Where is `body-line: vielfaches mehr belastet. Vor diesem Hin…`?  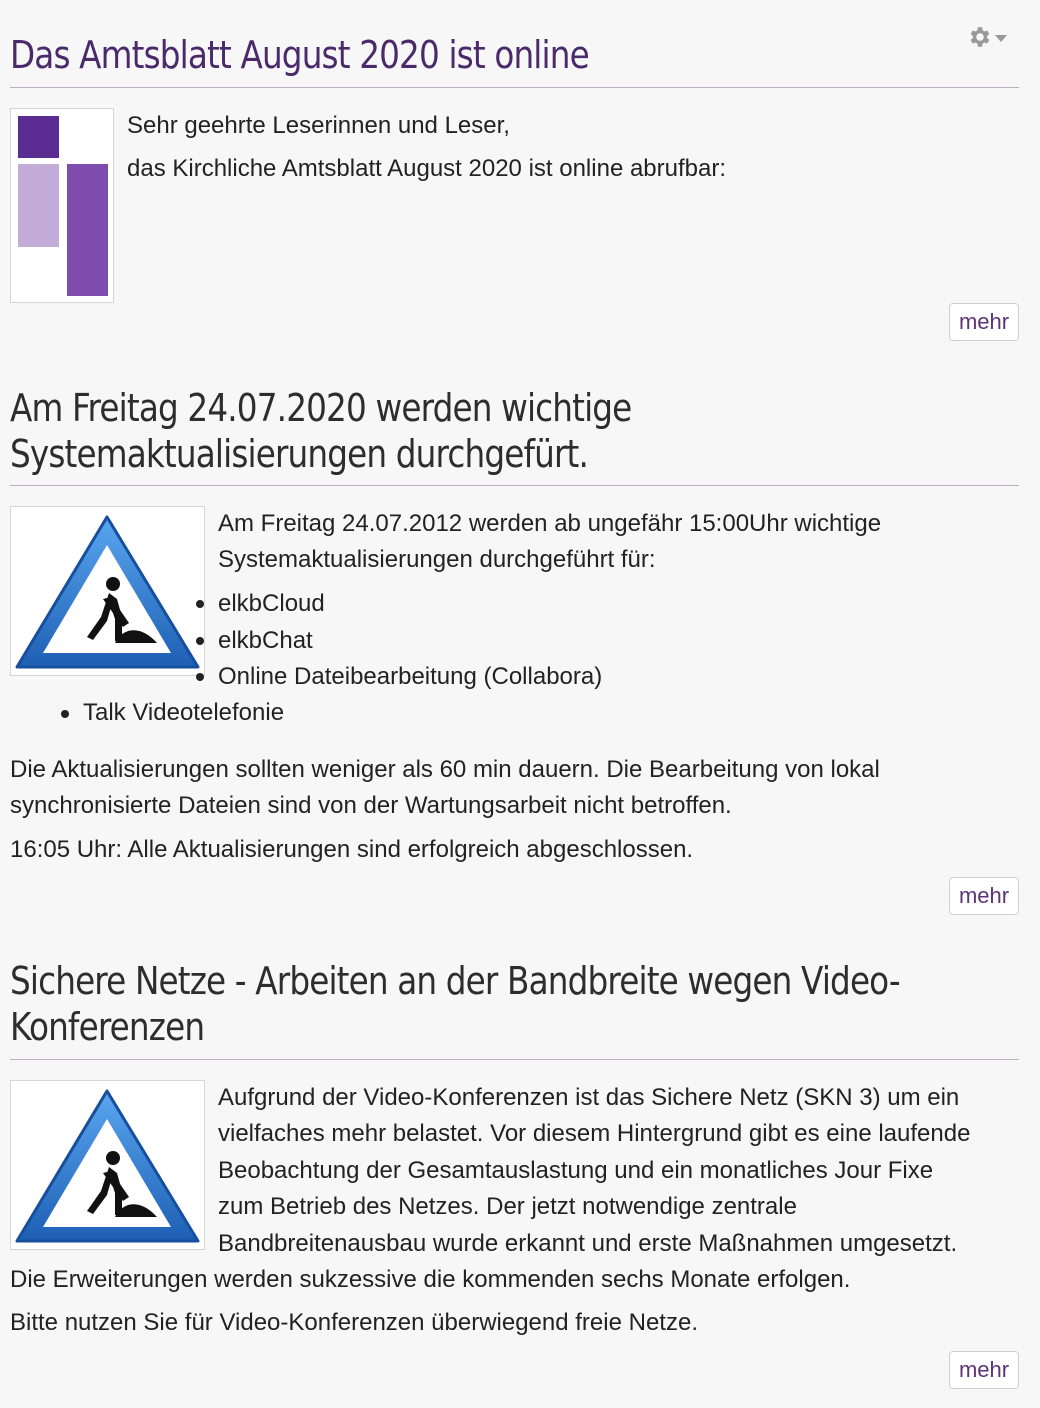
body-line: vielfaches mehr belastet. Vor diesem Hin… is located at coordinates (594, 1134).